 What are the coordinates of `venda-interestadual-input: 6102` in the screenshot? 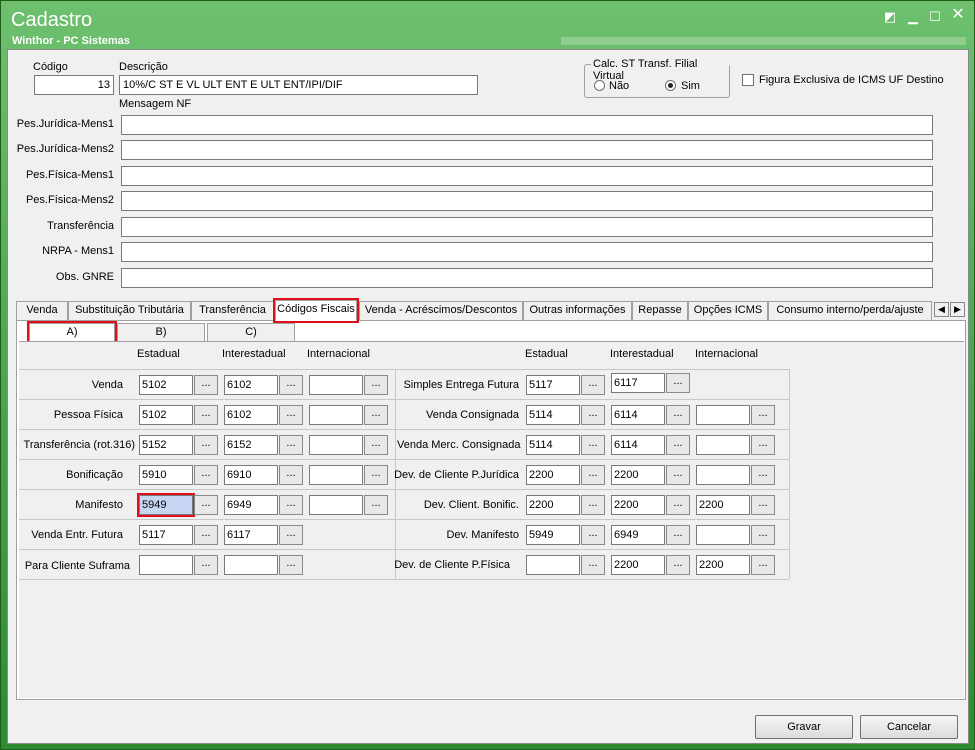 It's located at (251, 385).